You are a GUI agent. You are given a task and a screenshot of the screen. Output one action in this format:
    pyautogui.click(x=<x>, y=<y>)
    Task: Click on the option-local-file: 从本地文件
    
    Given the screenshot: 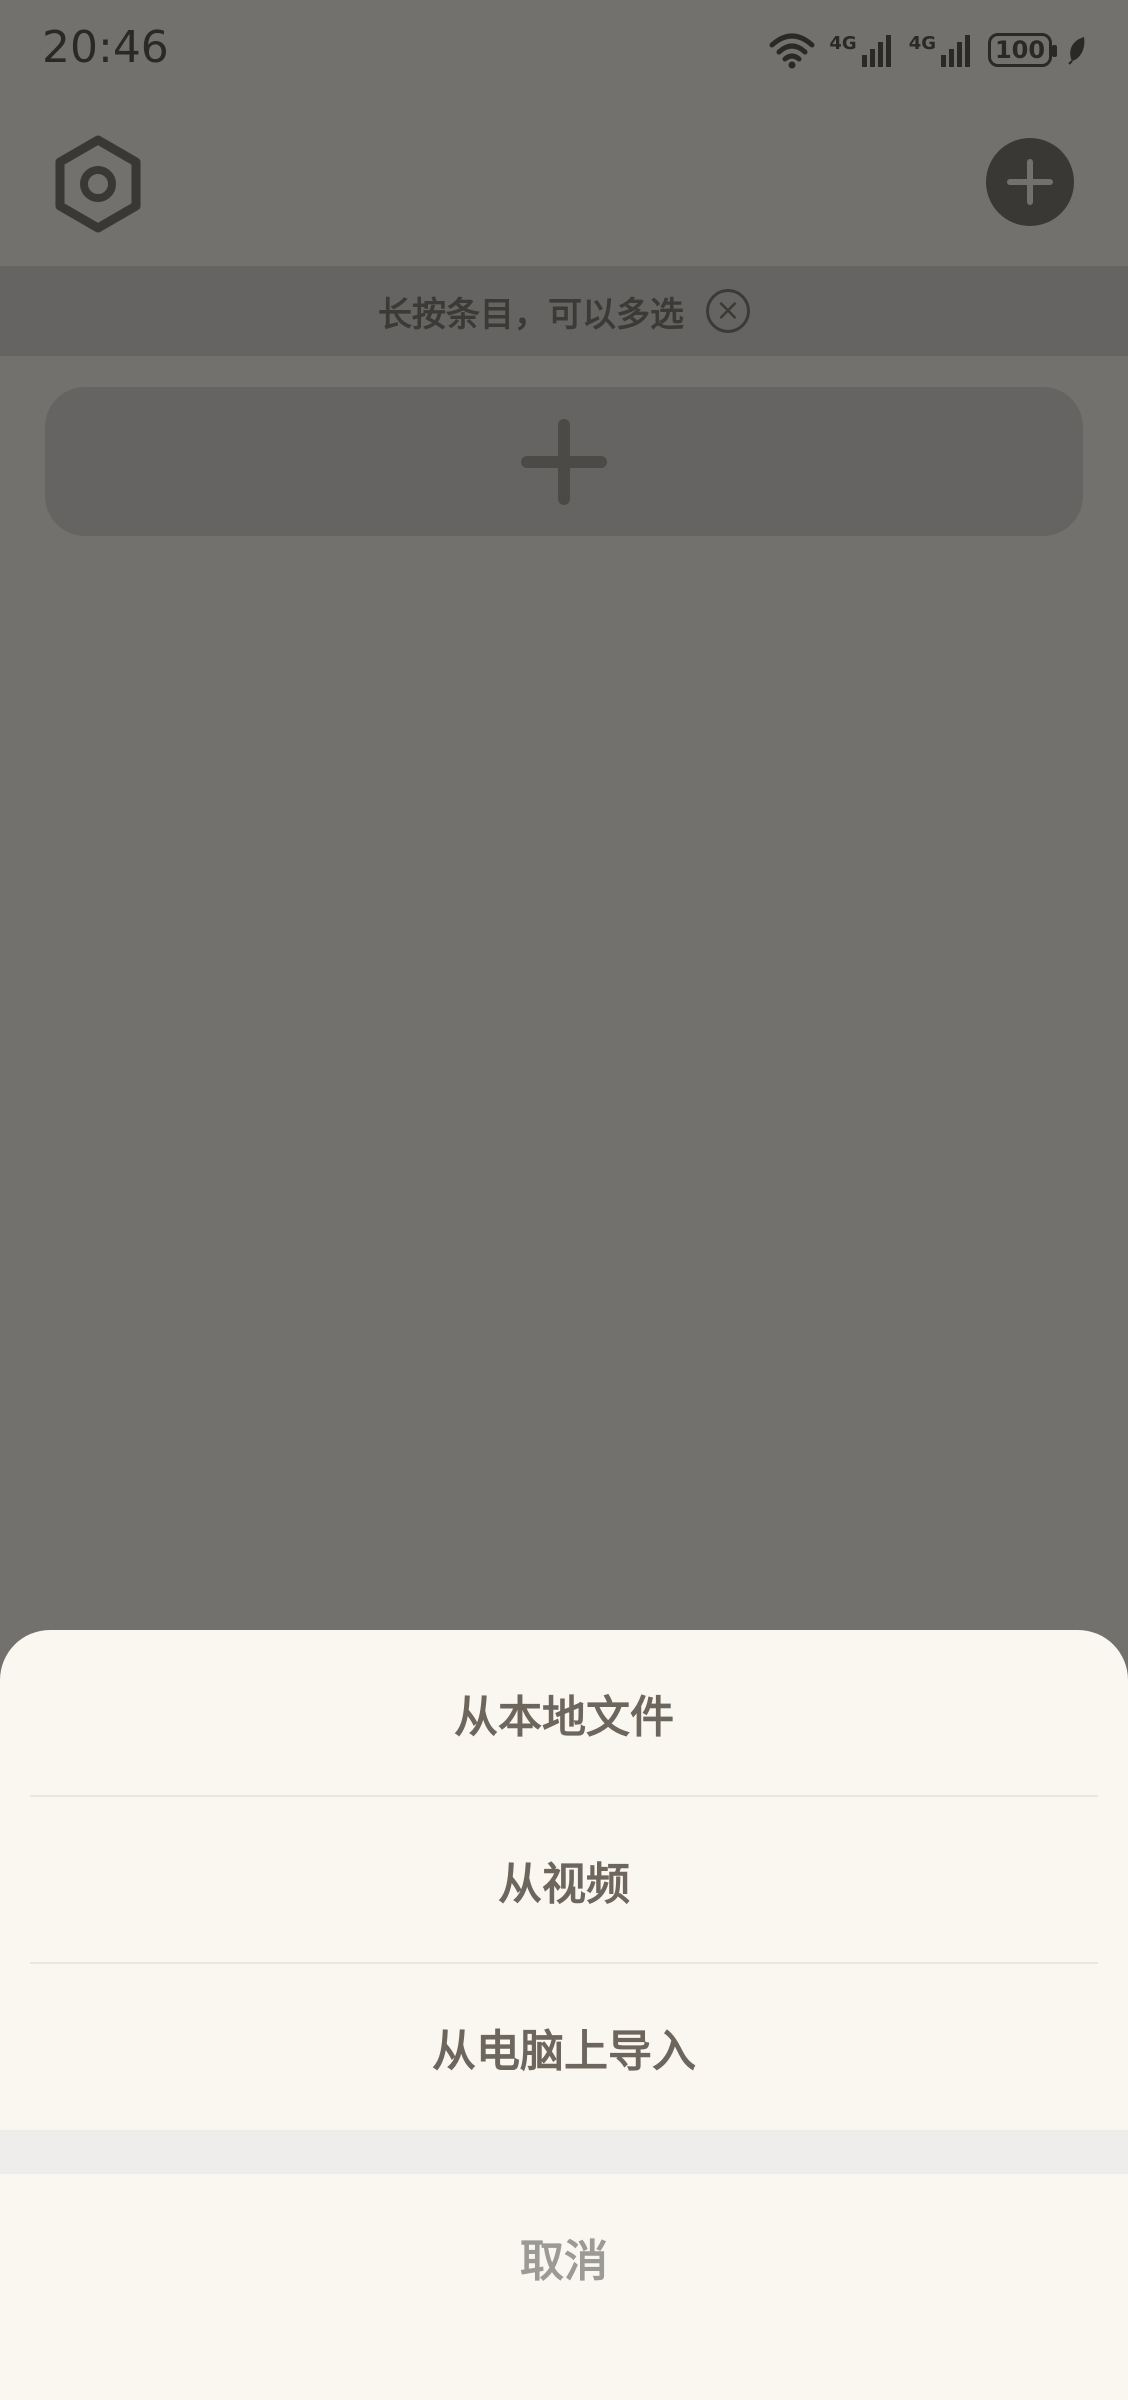 What is the action you would take?
    pyautogui.click(x=564, y=1713)
    